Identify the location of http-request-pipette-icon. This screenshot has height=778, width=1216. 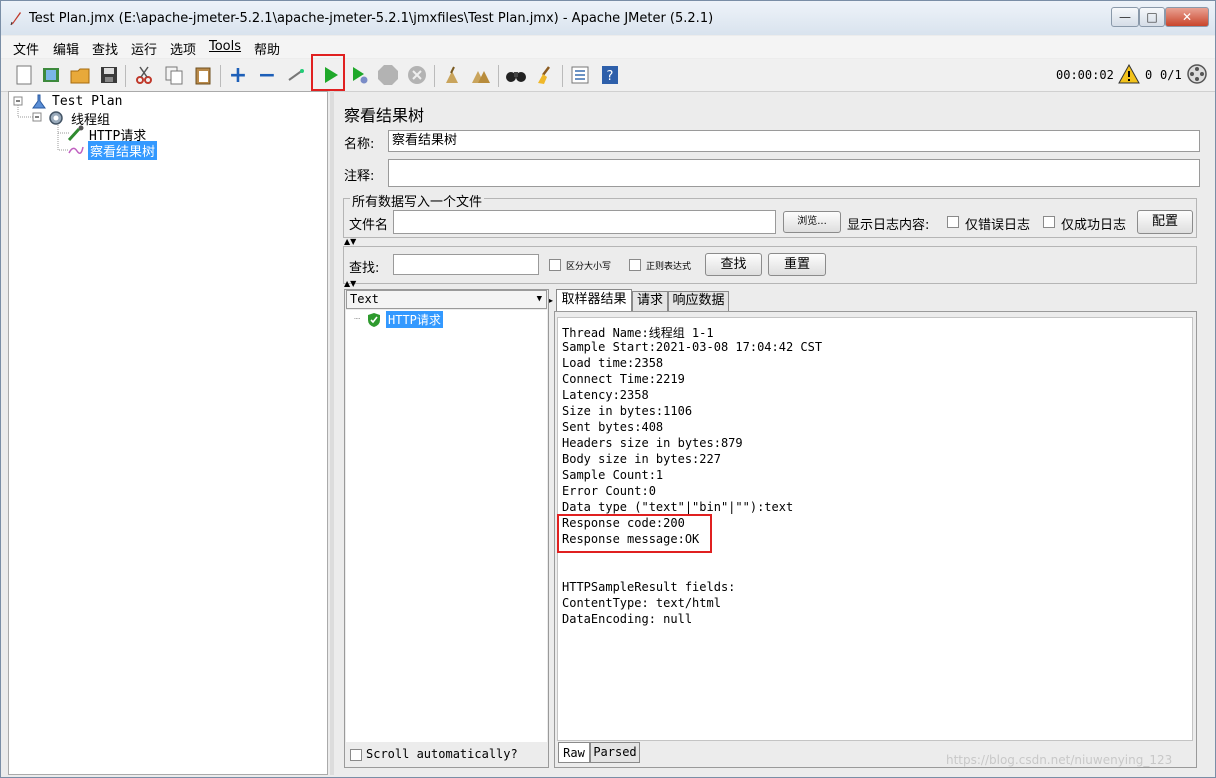
(75, 133).